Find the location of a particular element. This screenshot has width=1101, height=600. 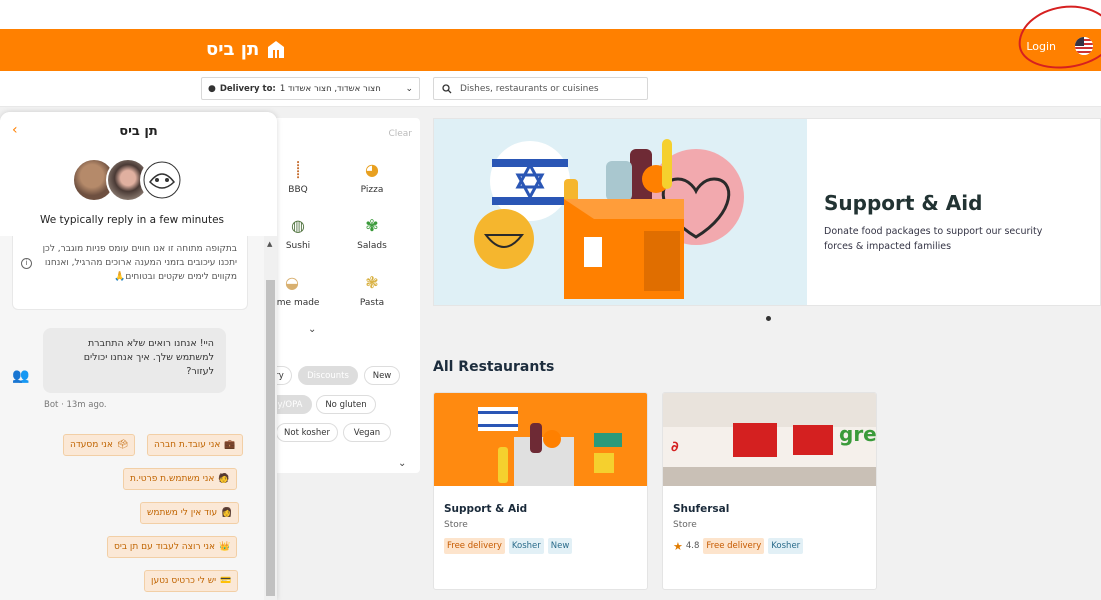

dumpling-icon: ◒ is located at coordinates (292, 282).